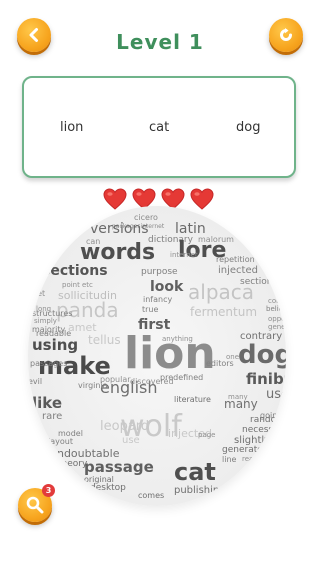  I want to click on cloud-word: many, so click(238, 397).